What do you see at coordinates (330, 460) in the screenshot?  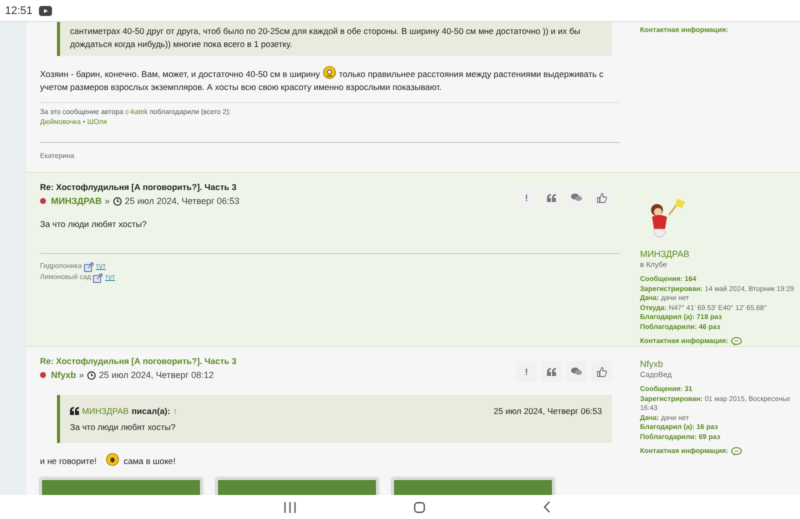 I see `post-text: и не говорите! сама в шоке!` at bounding box center [330, 460].